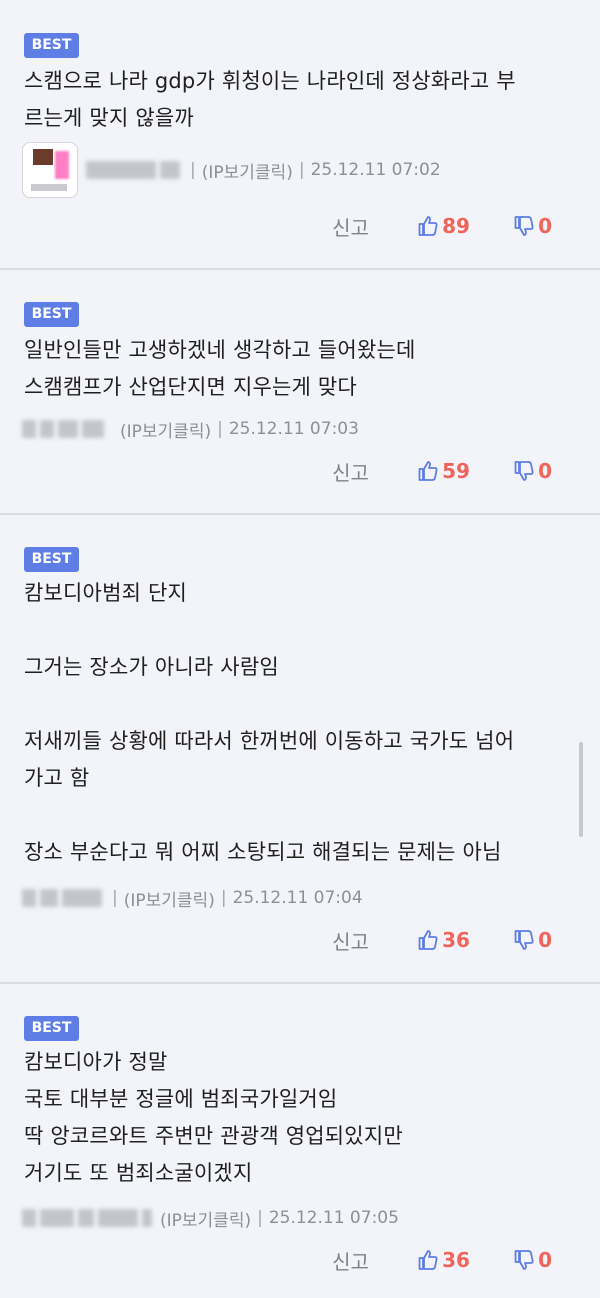 The height and width of the screenshot is (1298, 600). Describe the element at coordinates (375, 170) in the screenshot. I see `comment-datetime: 25.12.11 07:02` at that location.